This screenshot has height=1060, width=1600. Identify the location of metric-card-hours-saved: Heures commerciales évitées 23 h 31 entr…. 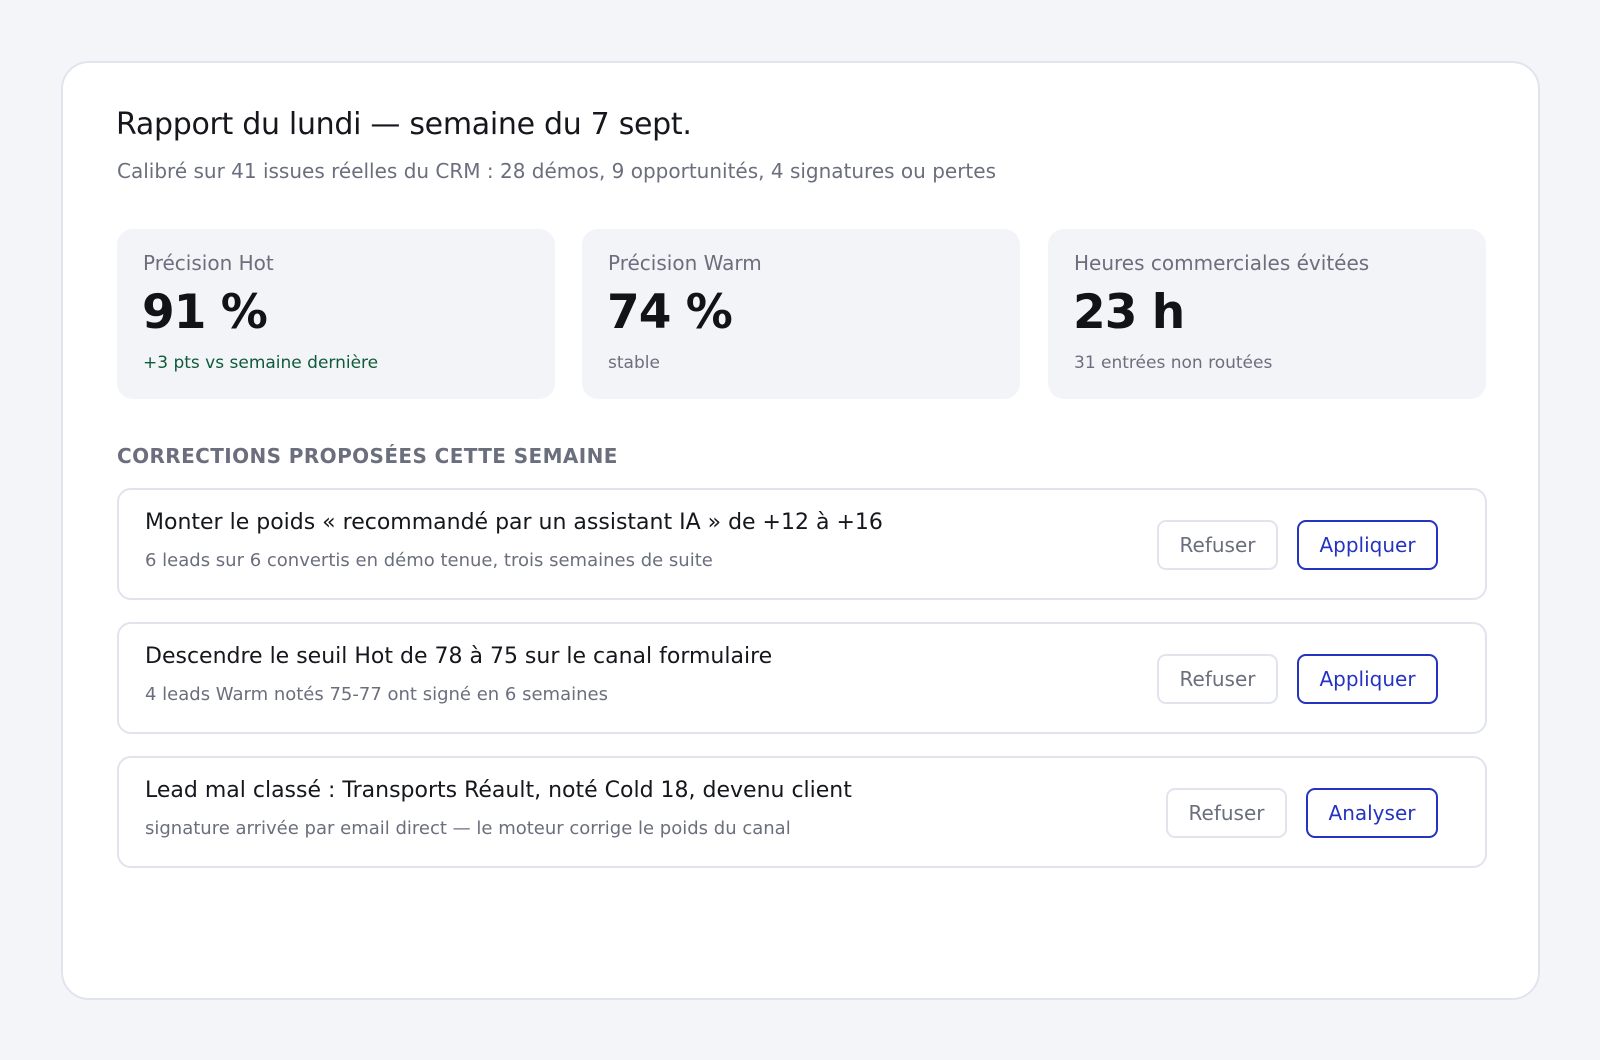
(1267, 314).